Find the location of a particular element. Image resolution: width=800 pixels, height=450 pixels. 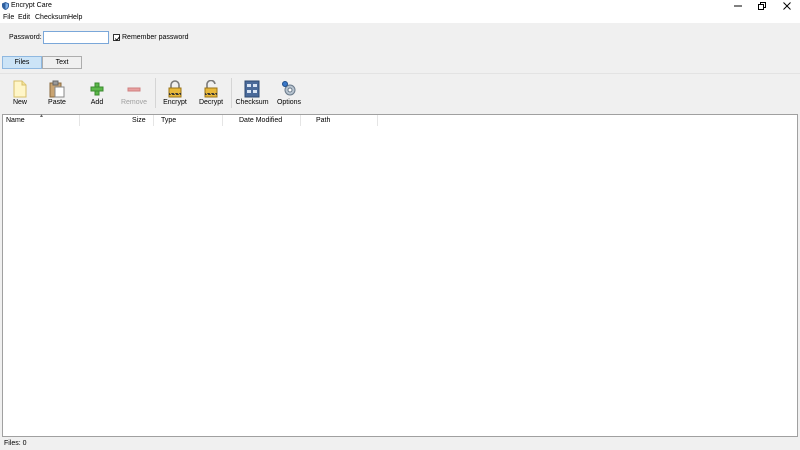

column-type: Type is located at coordinates (168, 120).